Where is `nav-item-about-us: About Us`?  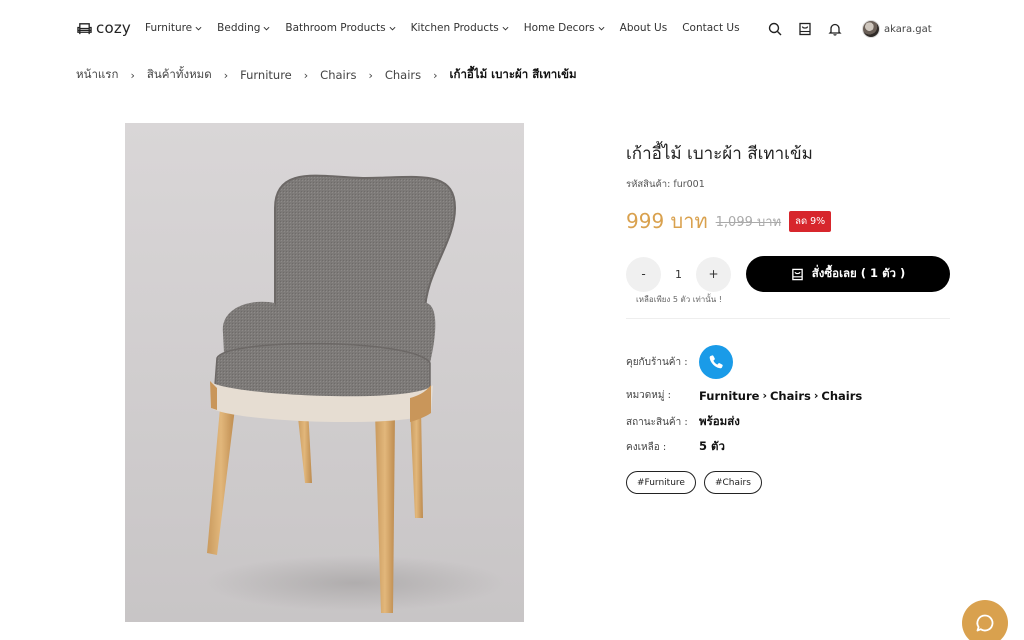
nav-item-about-us: About Us is located at coordinates (644, 28).